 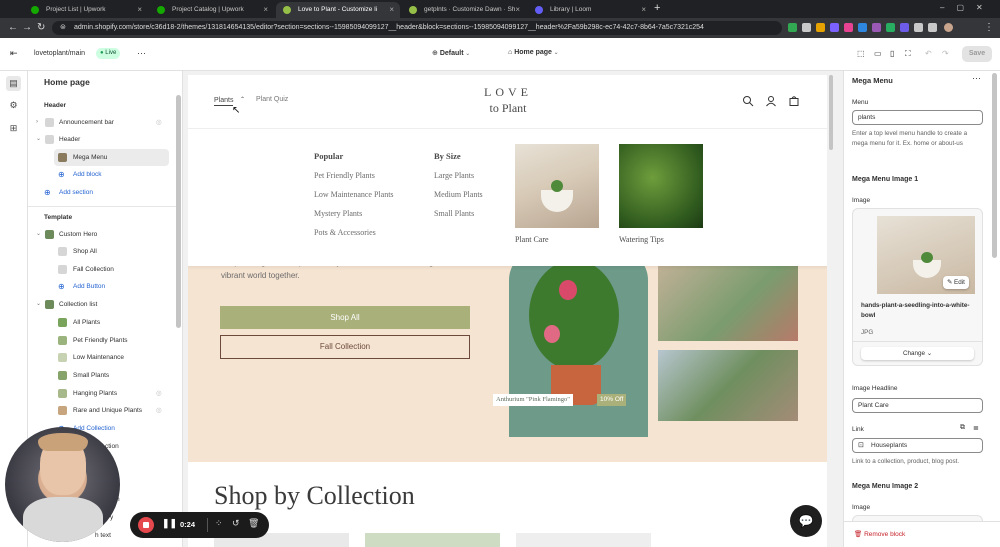 I want to click on mega-link: Large Plants, so click(x=454, y=175).